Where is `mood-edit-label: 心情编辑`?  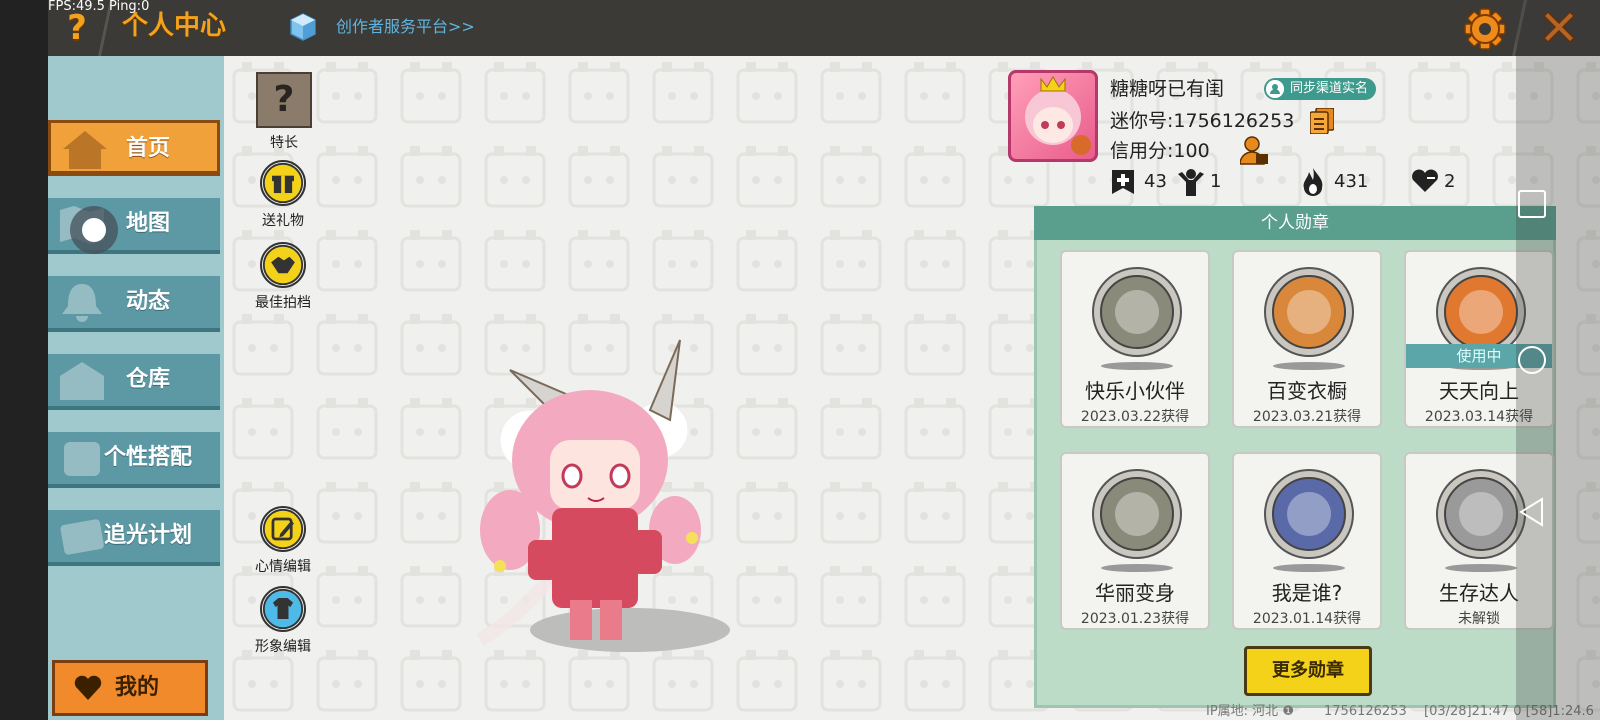 mood-edit-label: 心情编辑 is located at coordinates (283, 567).